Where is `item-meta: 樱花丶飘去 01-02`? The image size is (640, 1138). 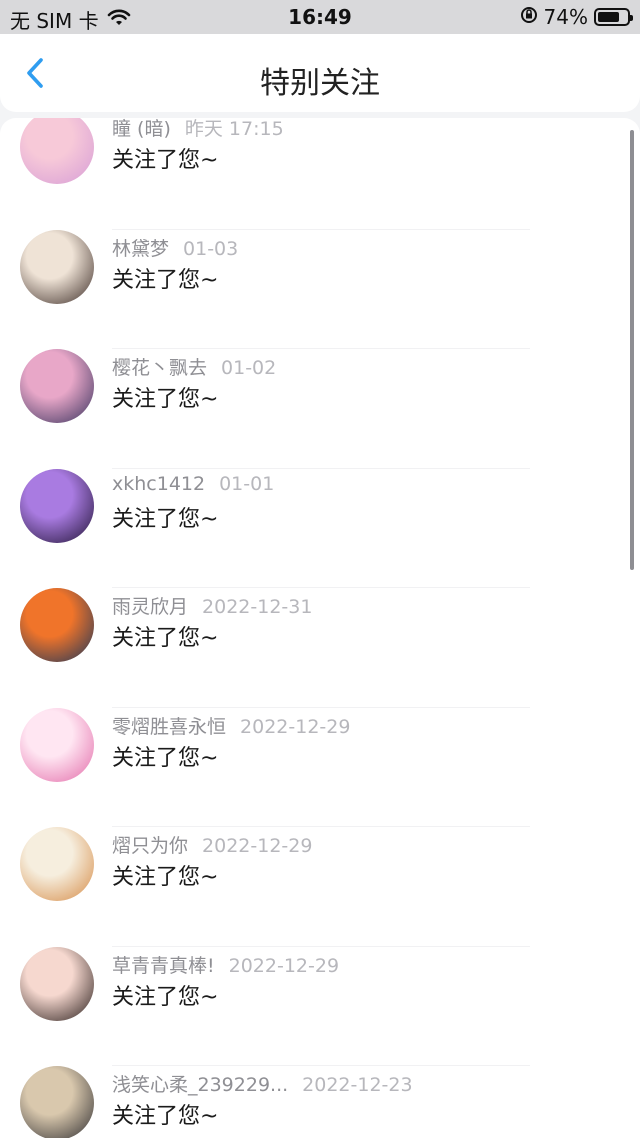 item-meta: 樱花丶飘去 01-02 is located at coordinates (194, 366).